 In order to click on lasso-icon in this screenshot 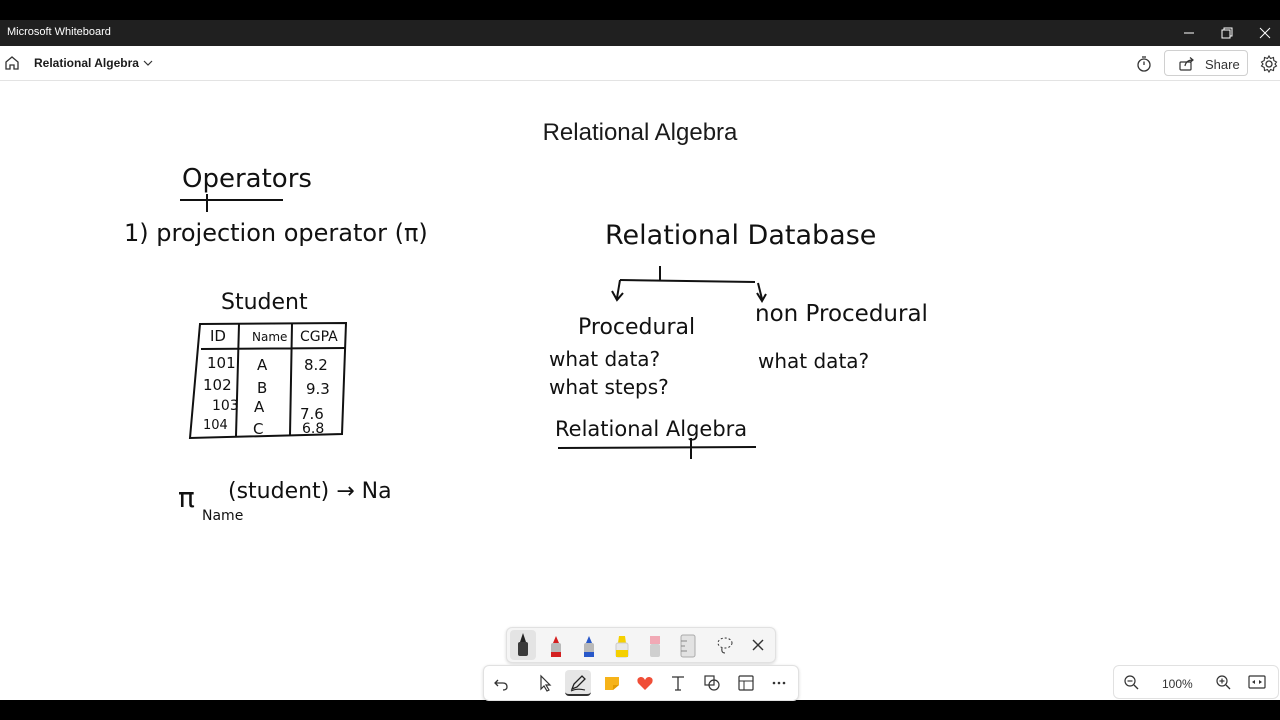, I will do `click(725, 645)`.